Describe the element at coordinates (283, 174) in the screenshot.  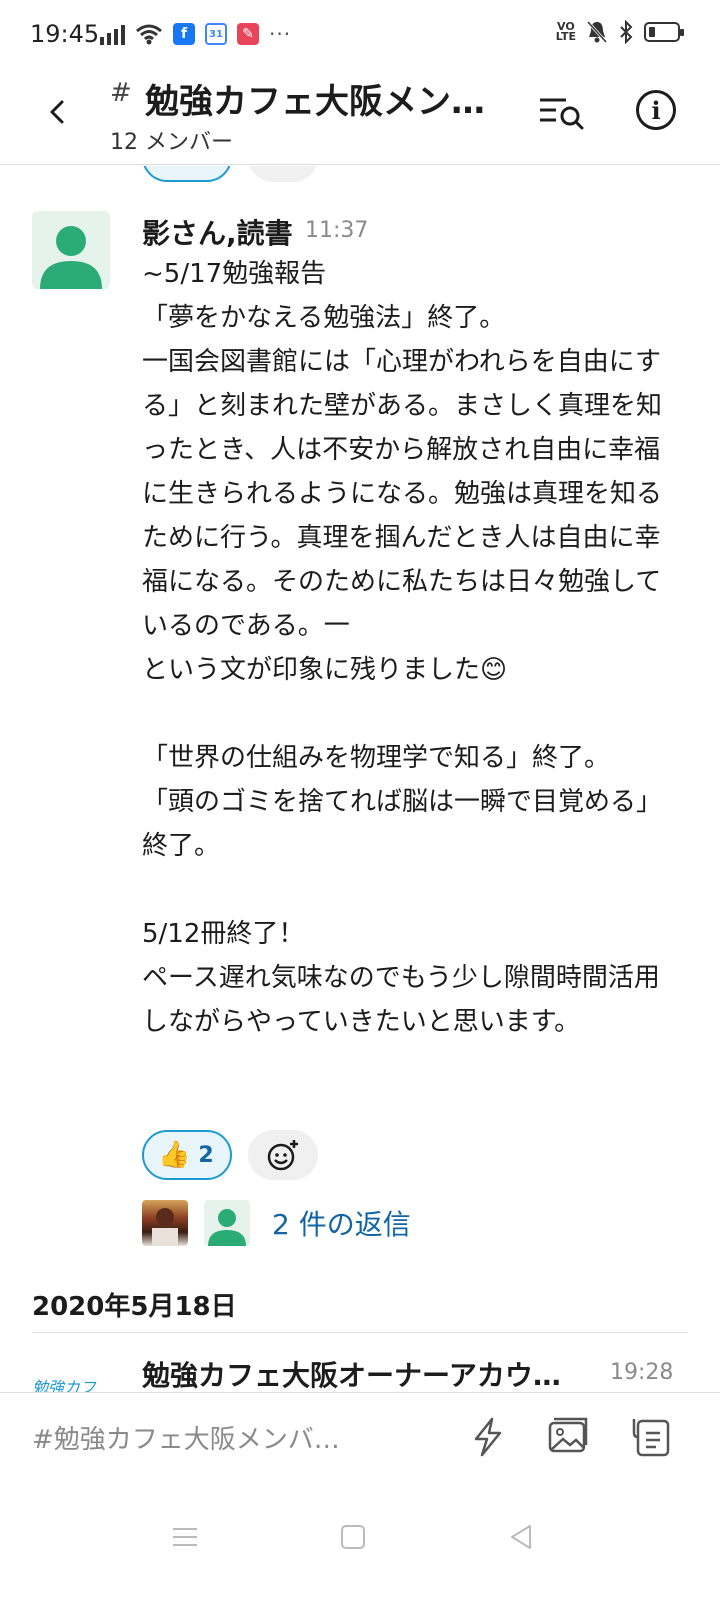
I see `previous-add-reaction-button` at that location.